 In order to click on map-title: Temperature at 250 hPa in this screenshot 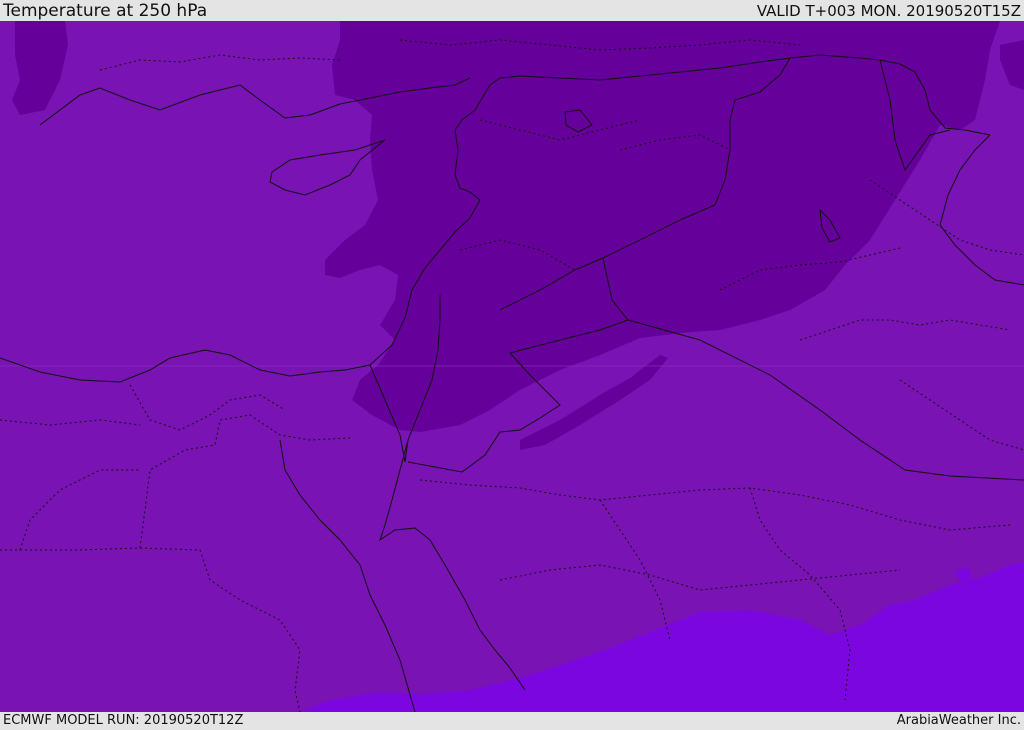, I will do `click(105, 11)`.